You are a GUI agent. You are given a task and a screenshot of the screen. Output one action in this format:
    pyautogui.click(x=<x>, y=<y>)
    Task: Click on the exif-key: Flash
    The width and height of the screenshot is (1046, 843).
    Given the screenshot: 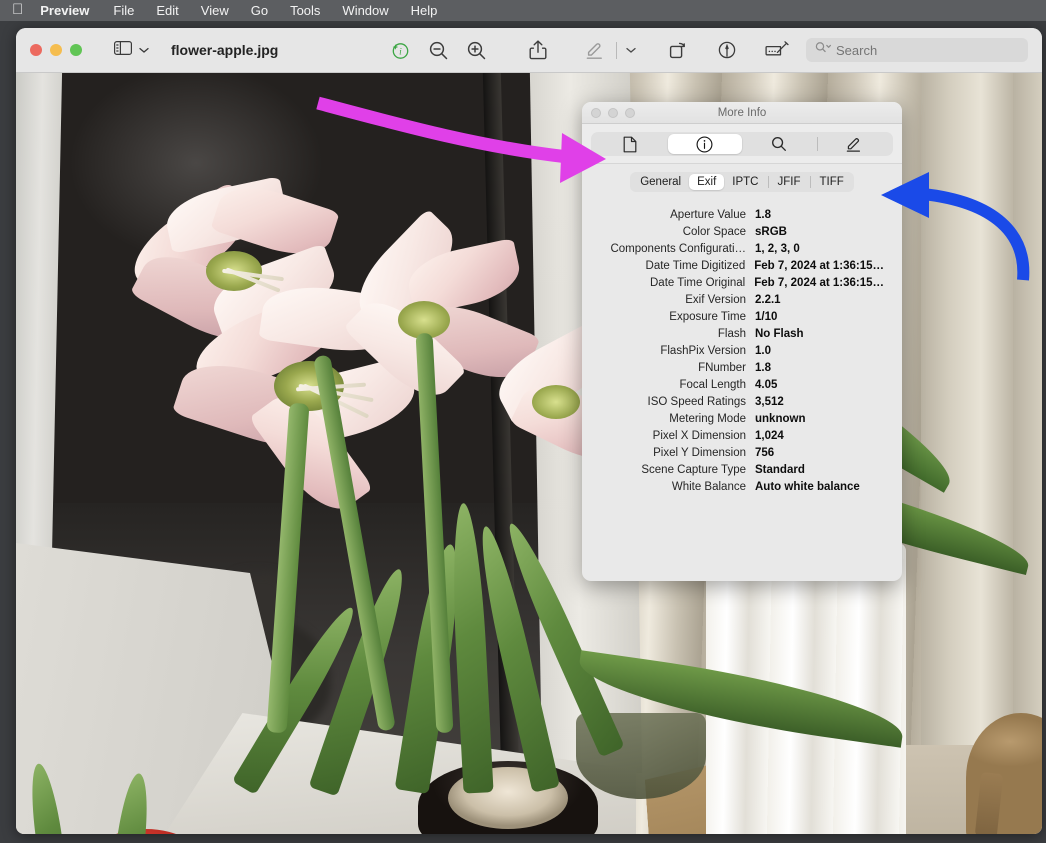 What is the action you would take?
    pyautogui.click(x=731, y=334)
    